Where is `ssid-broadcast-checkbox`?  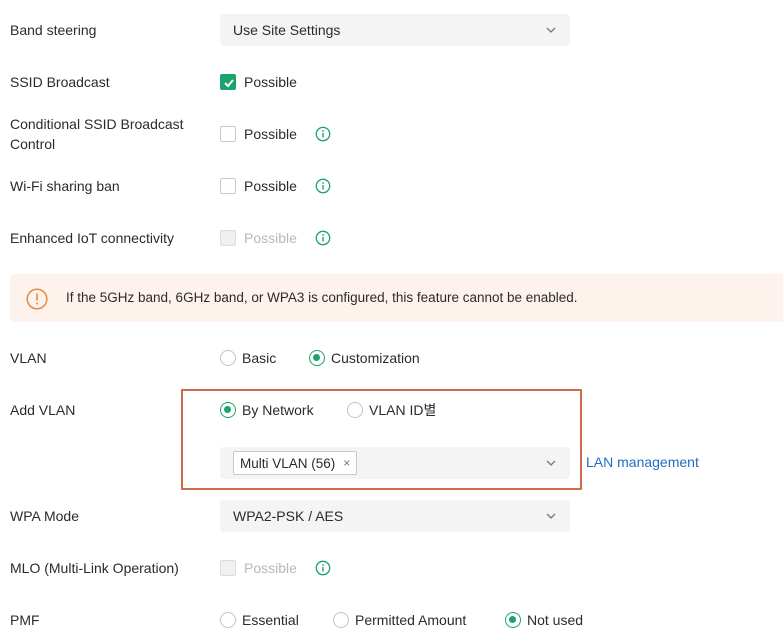
ssid-broadcast-checkbox is located at coordinates (228, 82).